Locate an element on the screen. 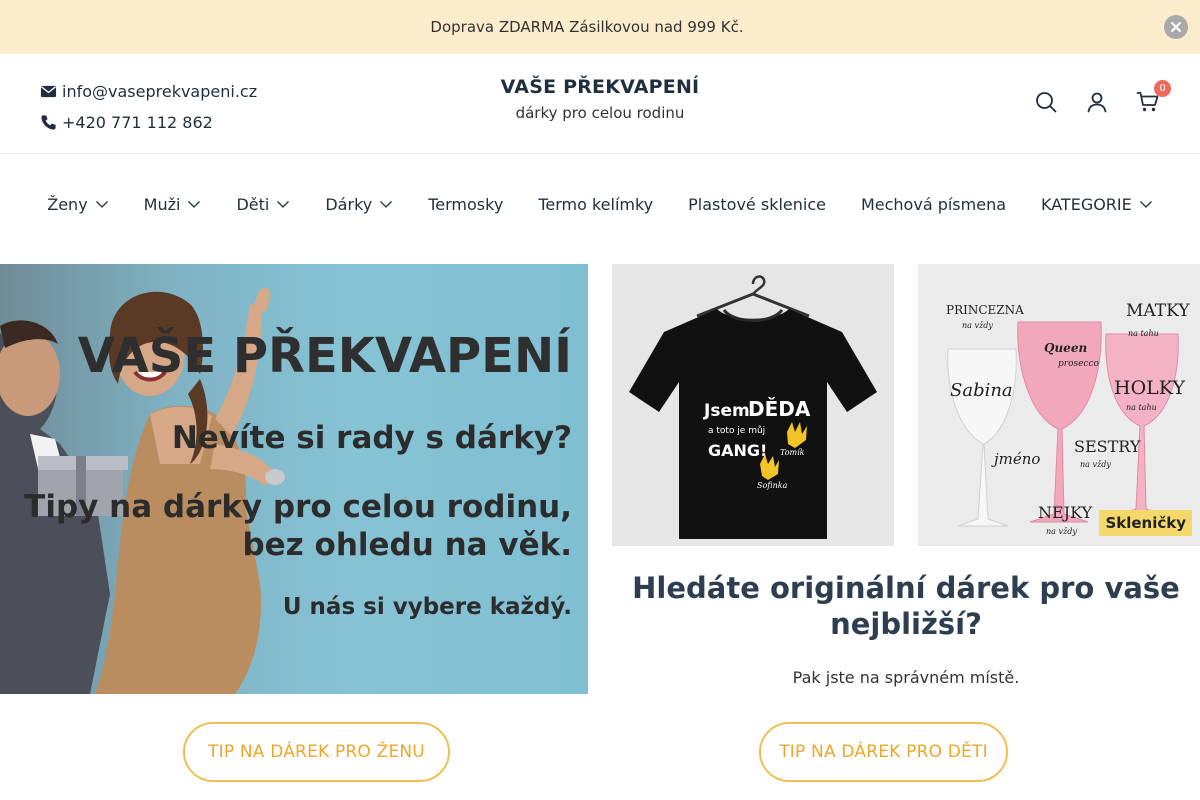 The image size is (1200, 800). user-icon is located at coordinates (1097, 102).